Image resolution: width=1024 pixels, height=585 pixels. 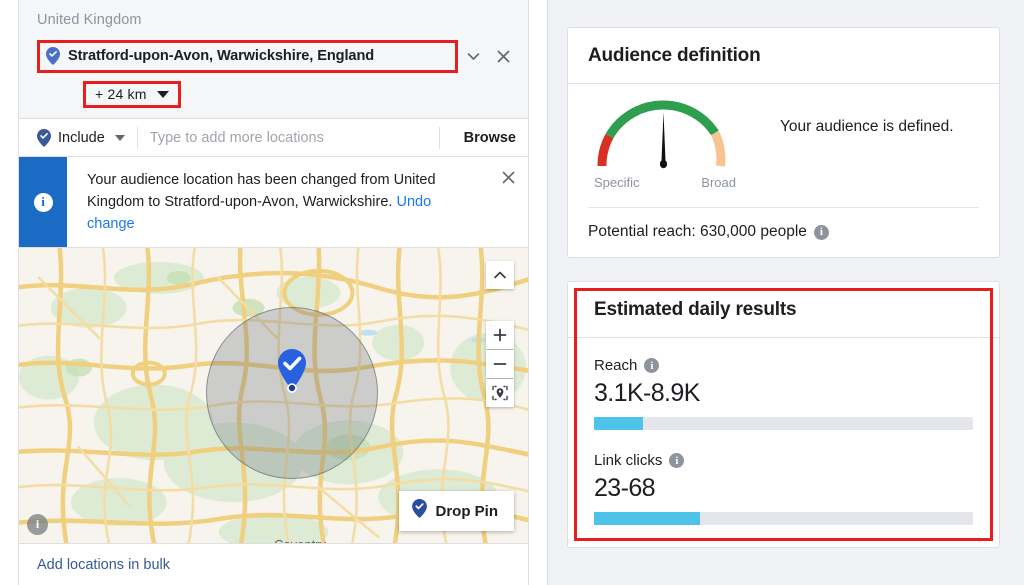 What do you see at coordinates (697, 231) in the screenshot?
I see `potential-reach-label: Potential reach: 630,000 people` at bounding box center [697, 231].